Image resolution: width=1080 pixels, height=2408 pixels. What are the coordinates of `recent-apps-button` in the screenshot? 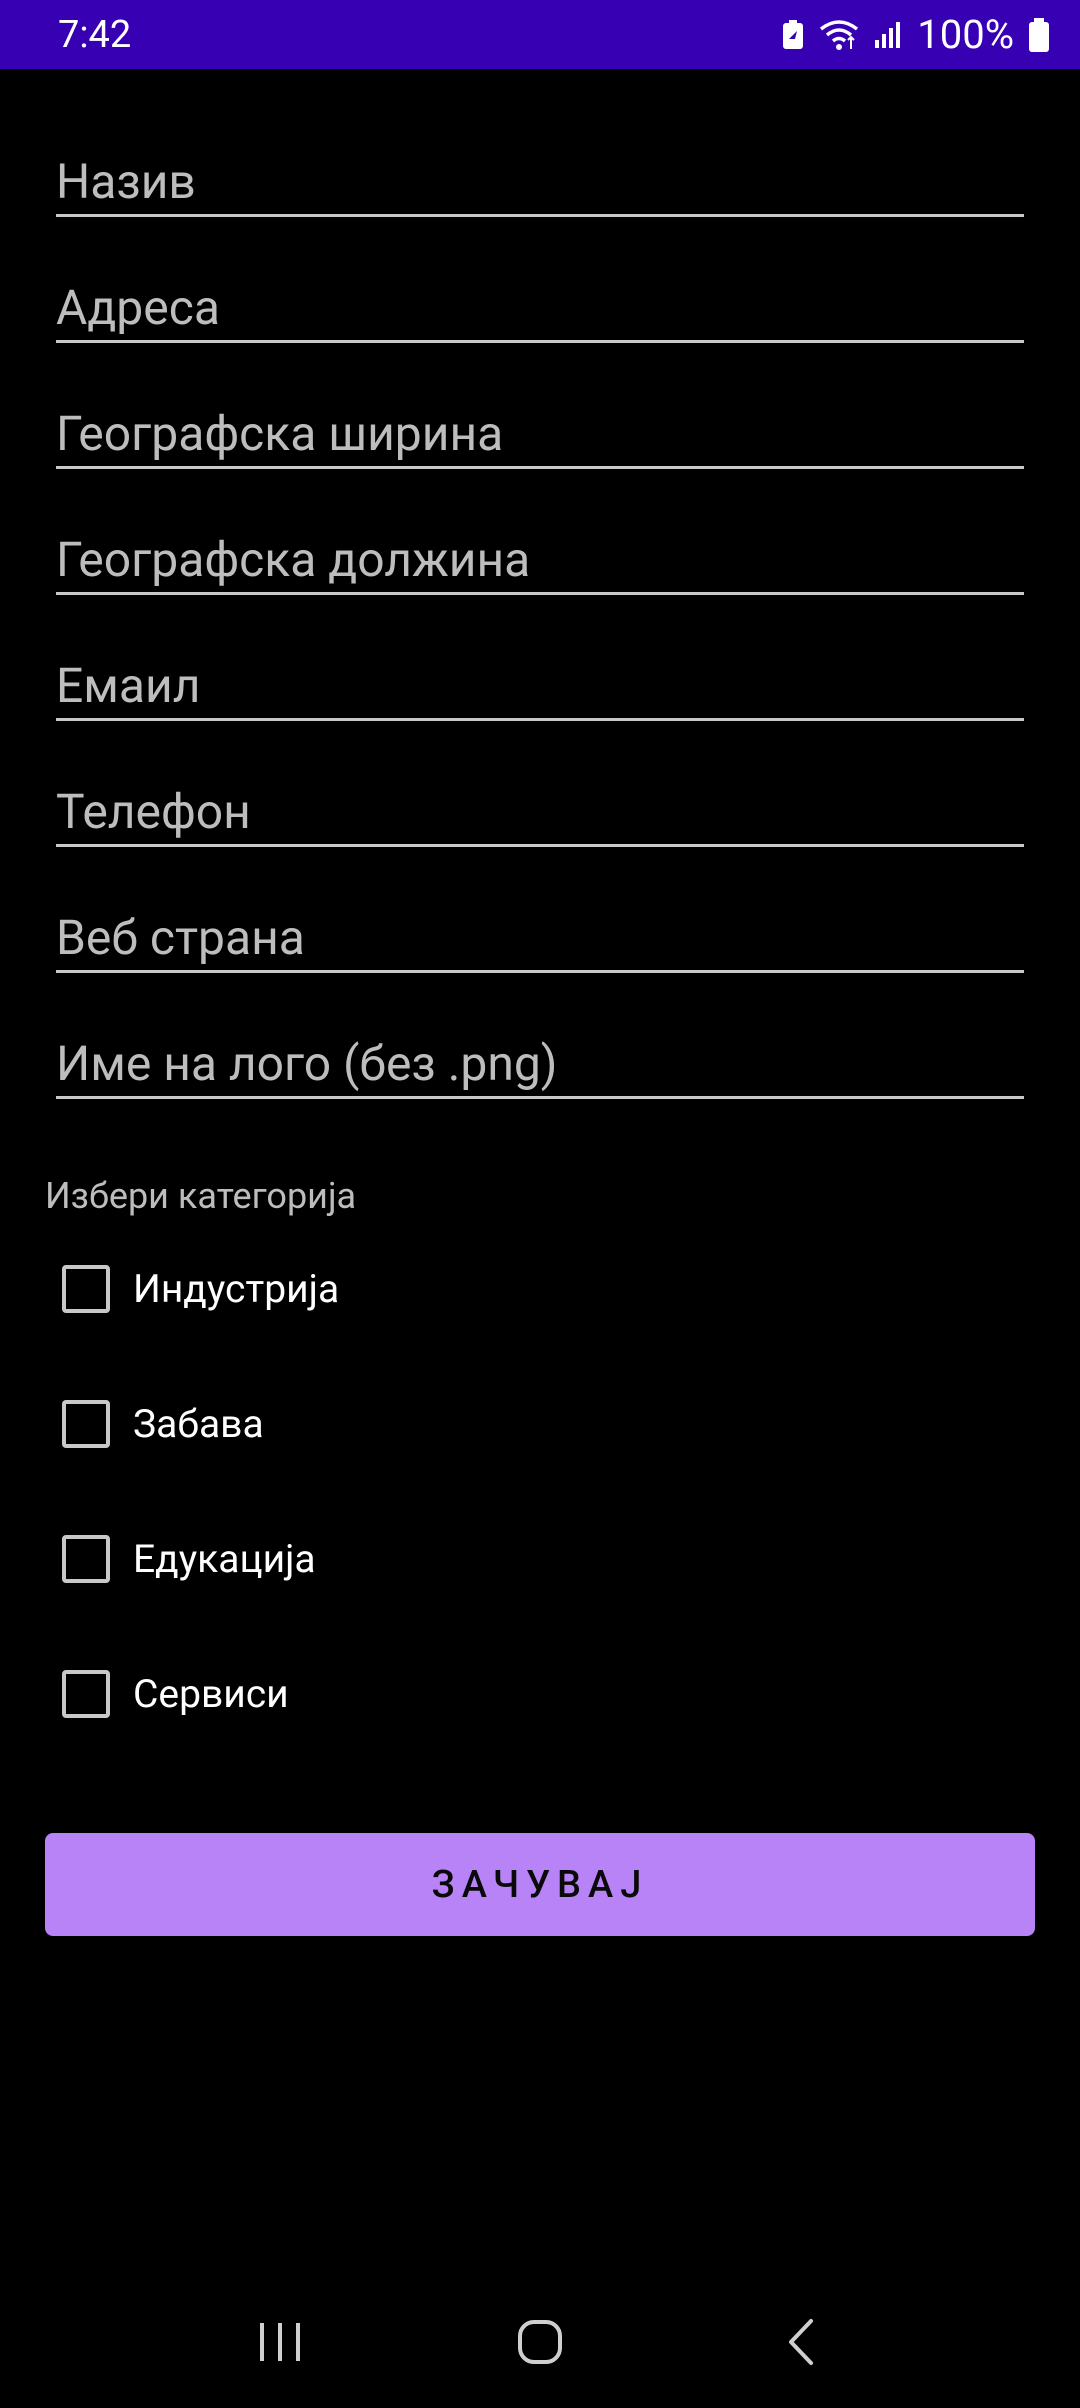 It's located at (280, 2344).